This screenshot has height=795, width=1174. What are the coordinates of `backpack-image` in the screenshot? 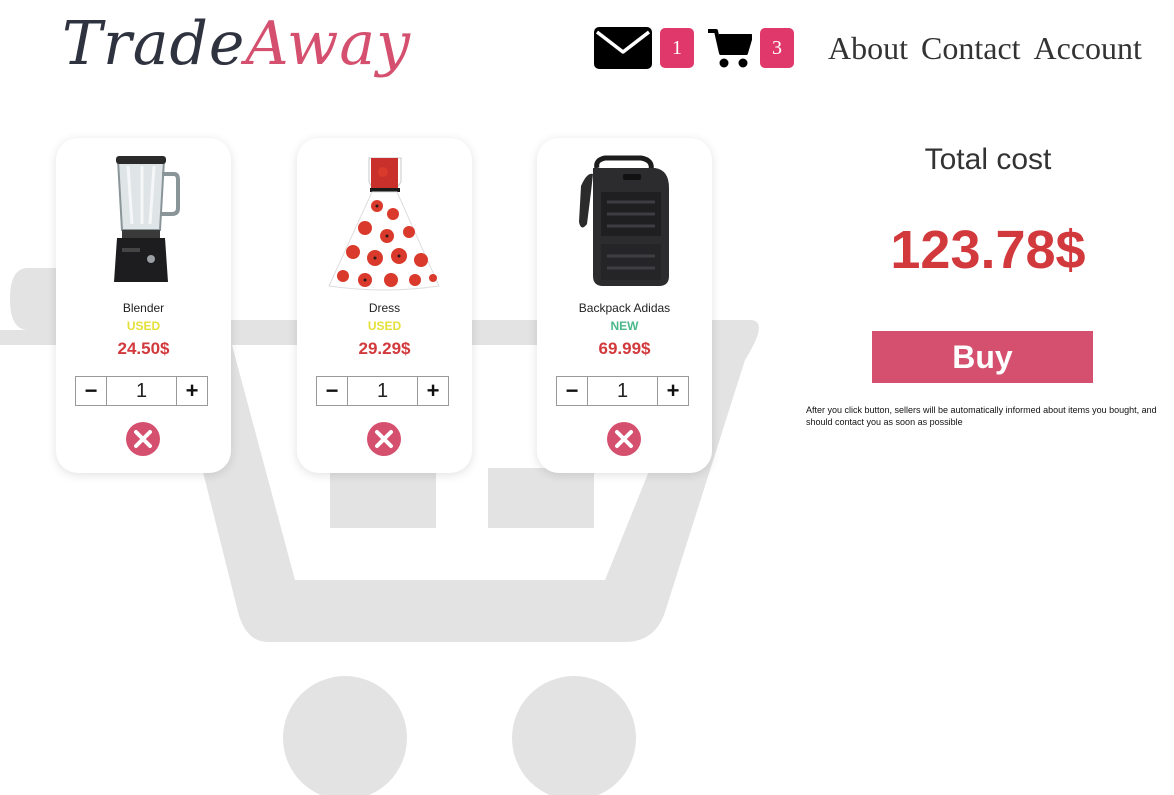 It's located at (624, 220).